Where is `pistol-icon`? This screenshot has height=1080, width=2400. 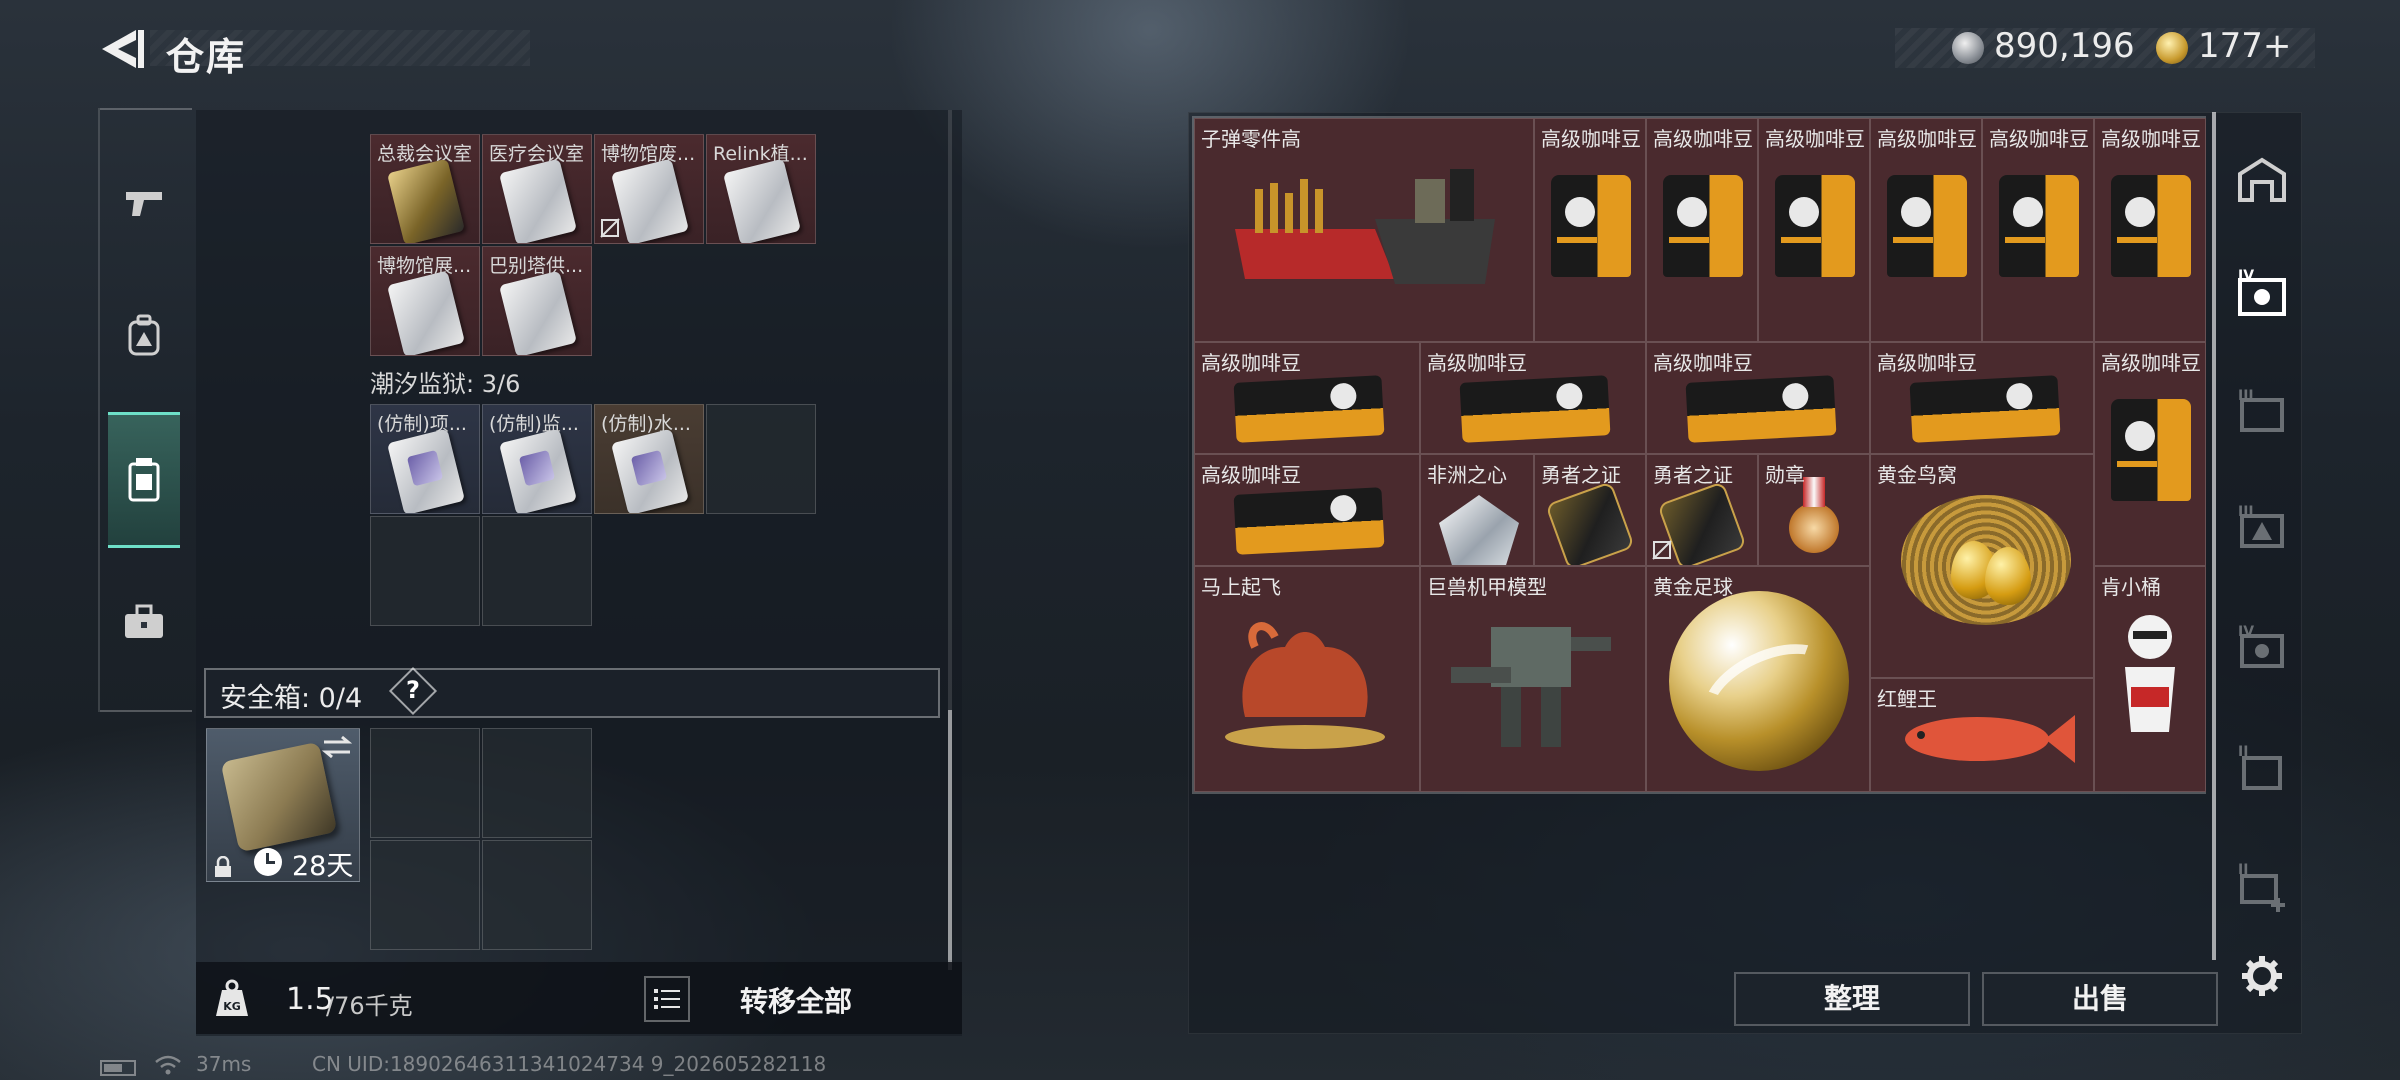 pistol-icon is located at coordinates (144, 204).